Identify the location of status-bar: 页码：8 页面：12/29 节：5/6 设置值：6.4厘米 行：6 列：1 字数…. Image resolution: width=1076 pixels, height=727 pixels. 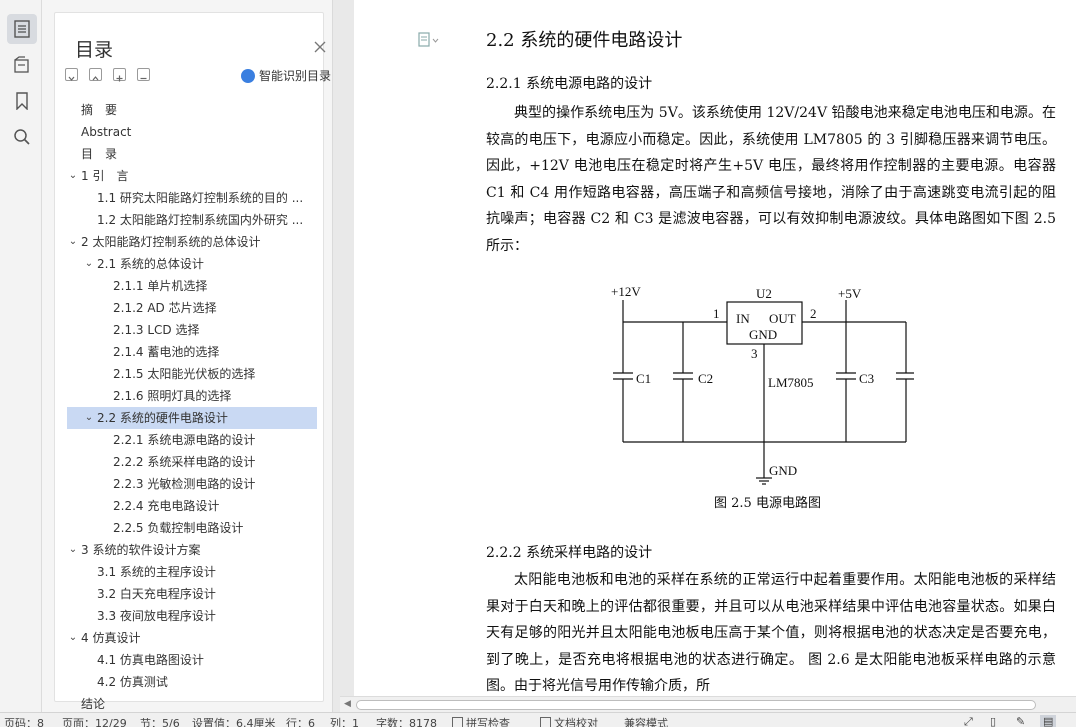
(538, 719).